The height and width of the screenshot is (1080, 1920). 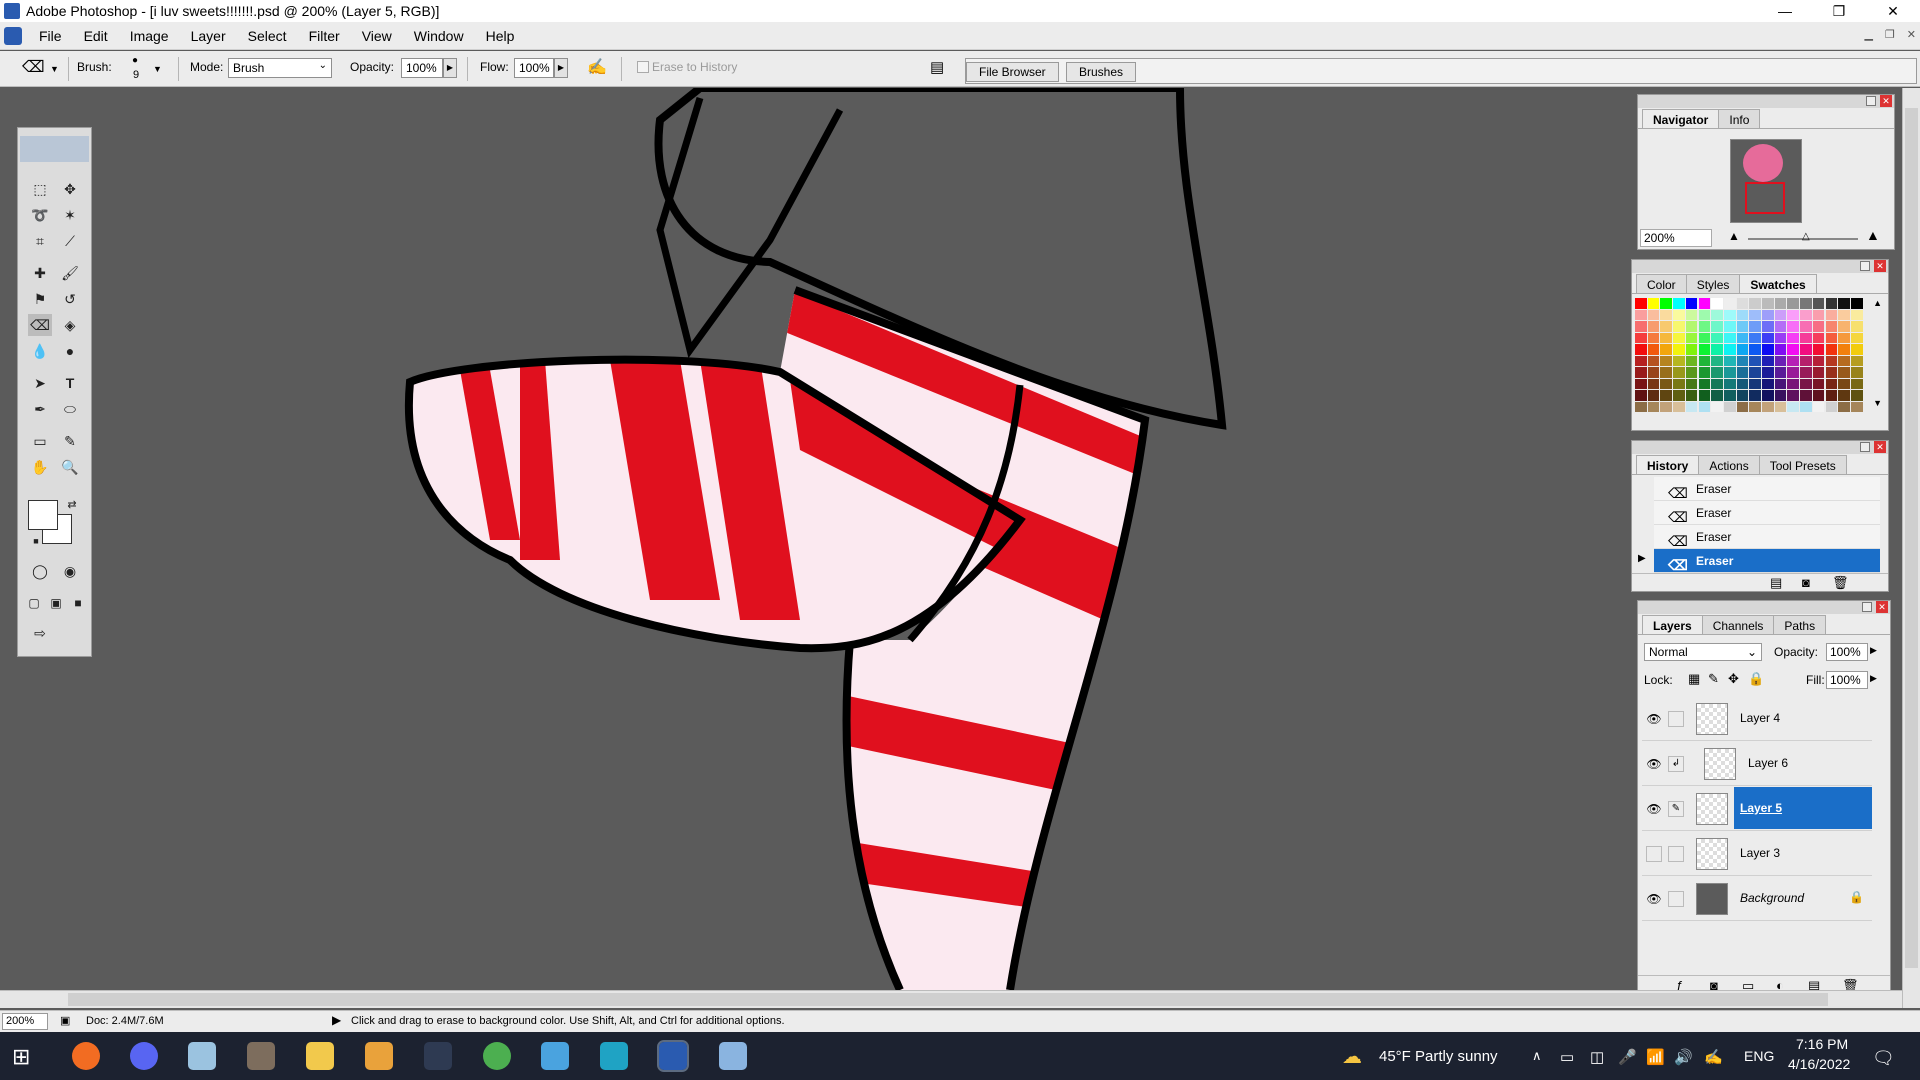 I want to click on minimize-button: —, so click(x=1785, y=11).